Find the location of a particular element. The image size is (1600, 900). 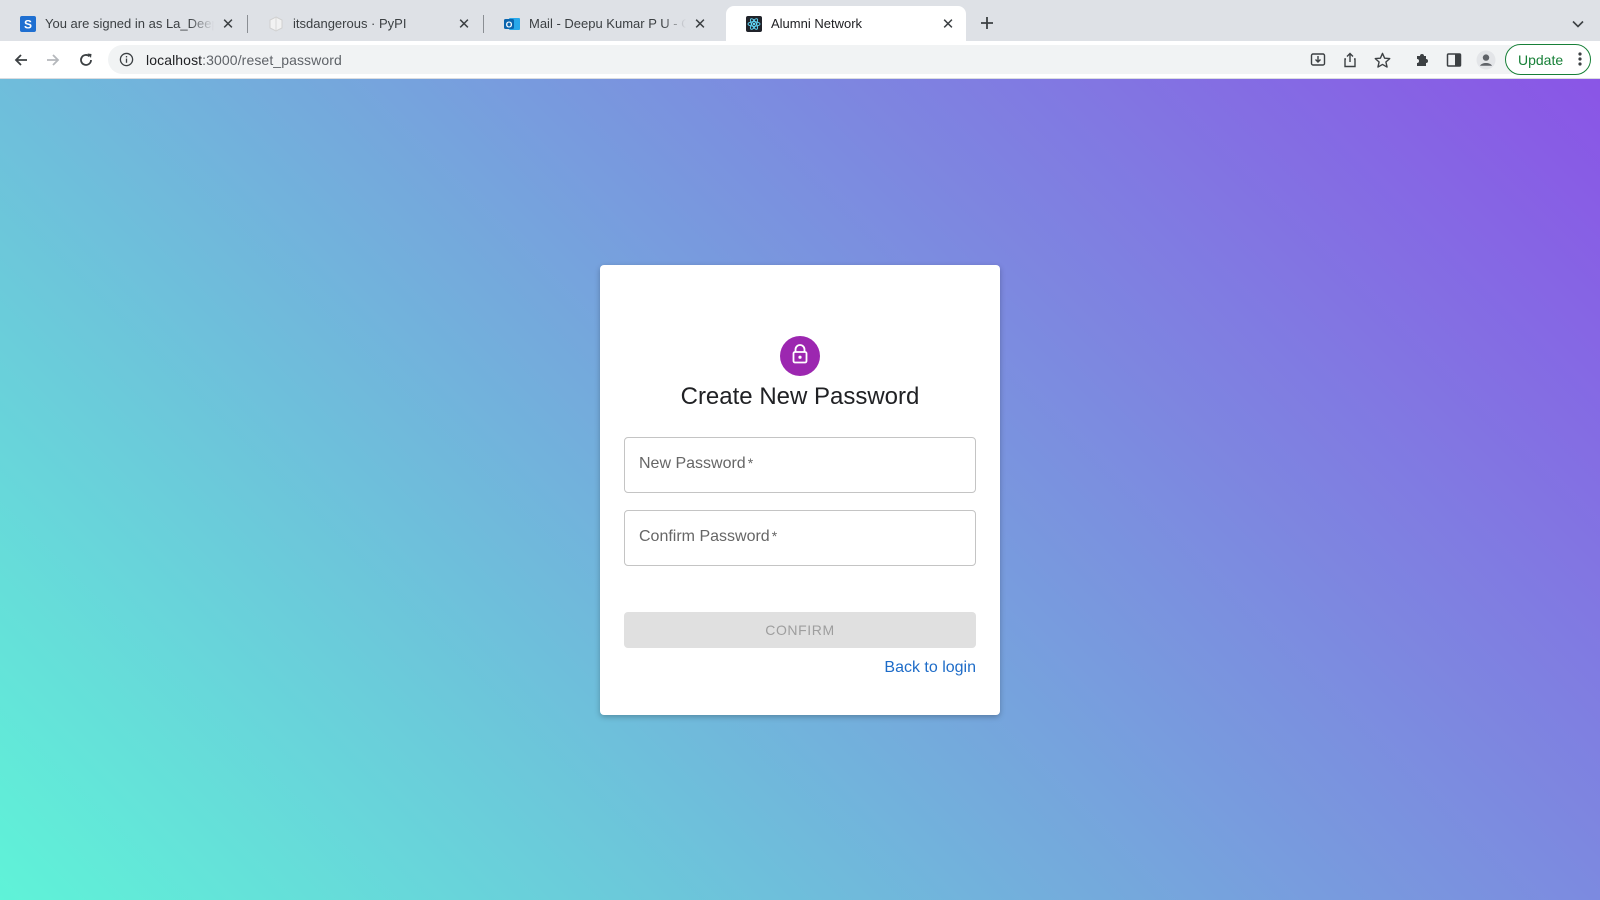

tab-title: Mail - Deepu Kumar P U - Outlook is located at coordinates (607, 23).